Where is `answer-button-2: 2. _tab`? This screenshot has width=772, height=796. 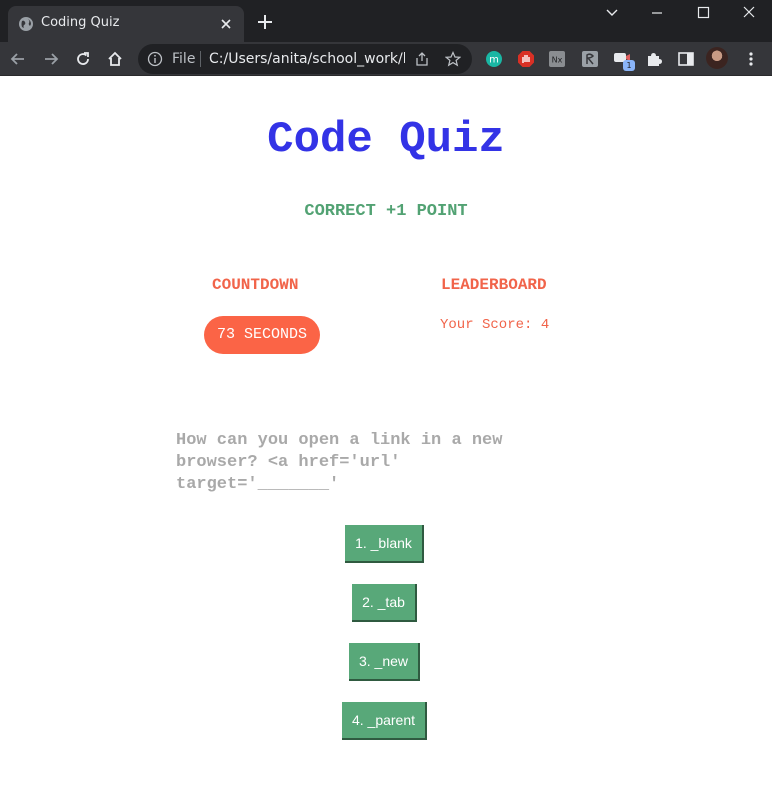 answer-button-2: 2. _tab is located at coordinates (384, 603).